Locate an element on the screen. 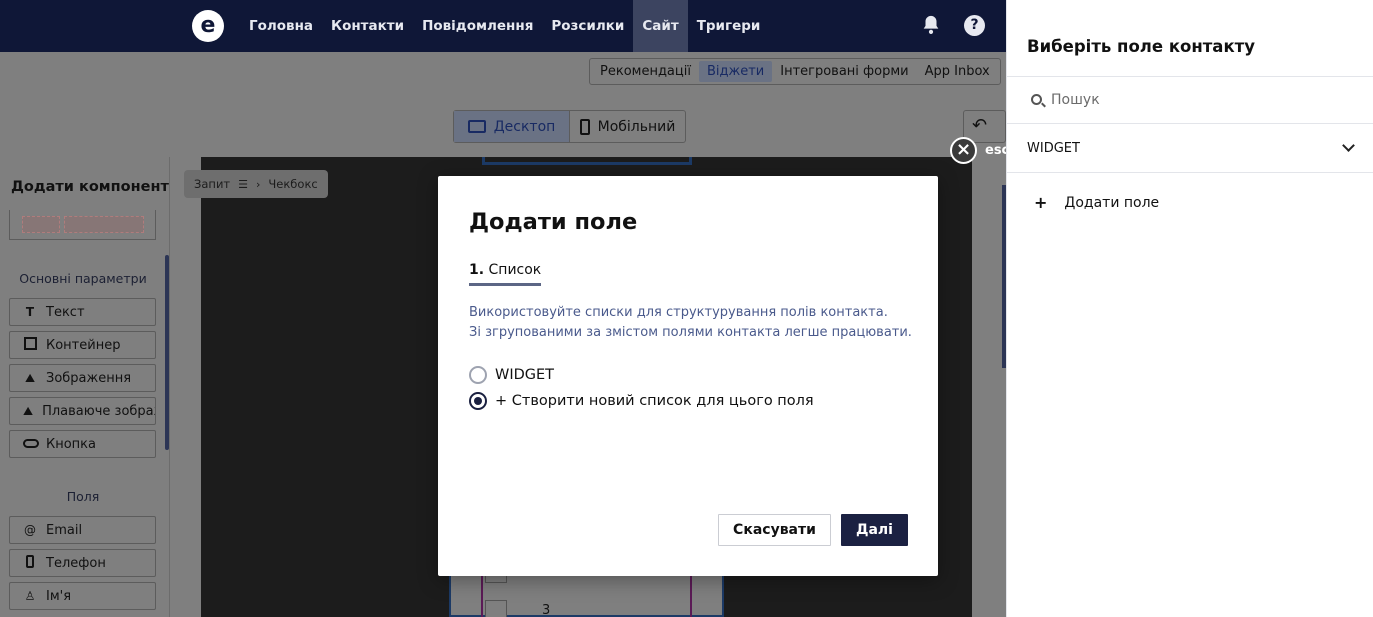  component-image: ⛰ Зображення is located at coordinates (82, 378).